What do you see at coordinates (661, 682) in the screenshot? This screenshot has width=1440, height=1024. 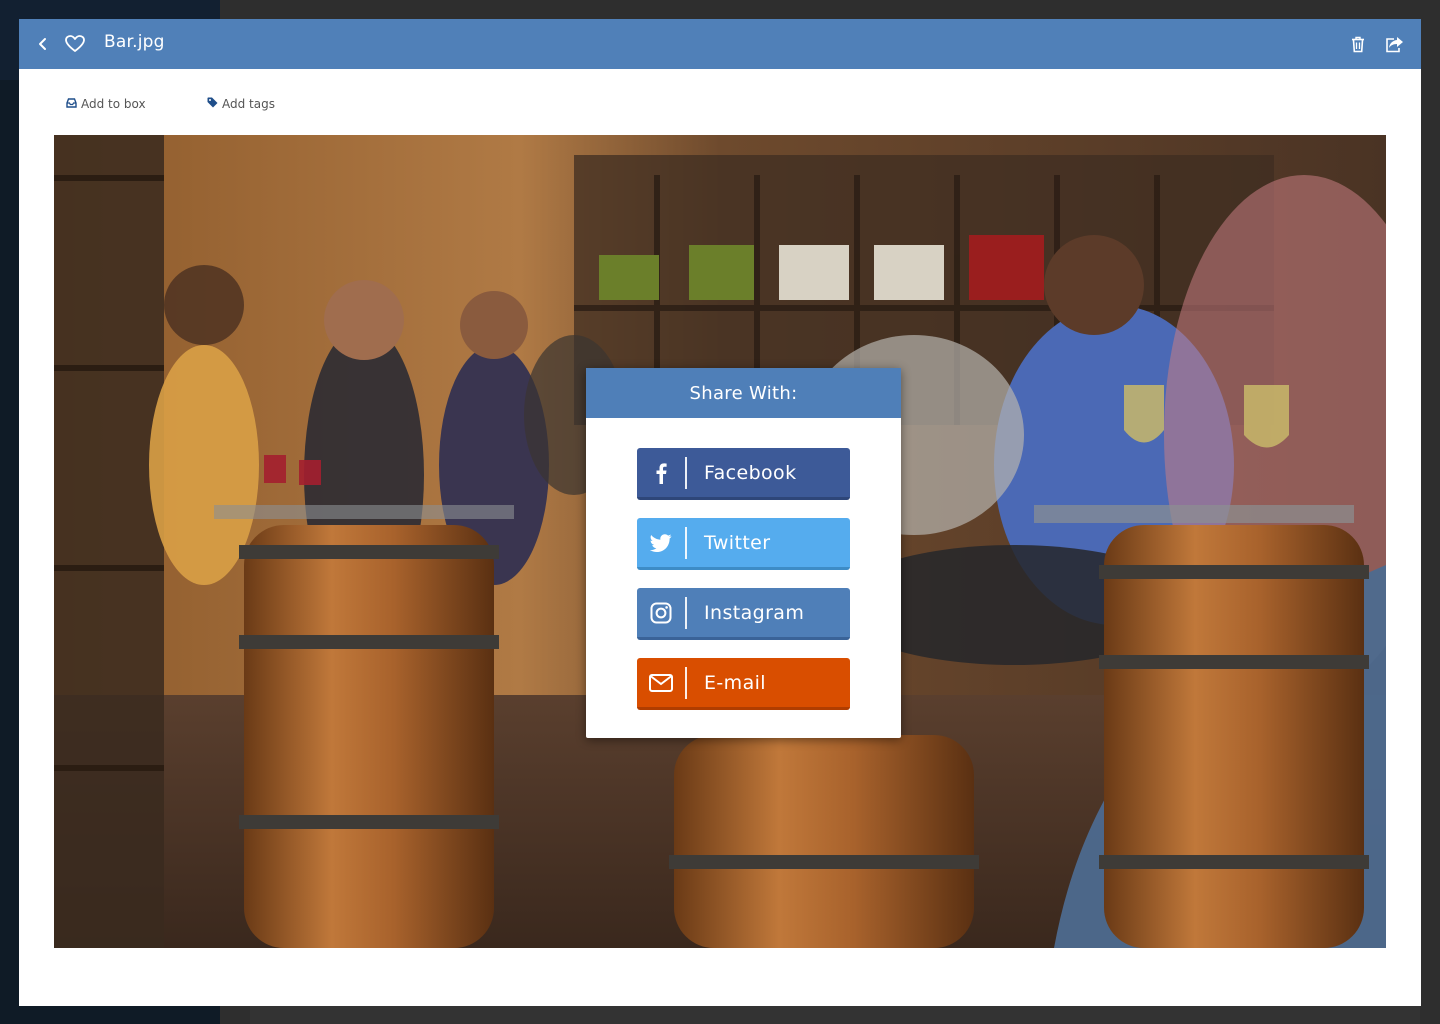 I see `envelope-icon` at bounding box center [661, 682].